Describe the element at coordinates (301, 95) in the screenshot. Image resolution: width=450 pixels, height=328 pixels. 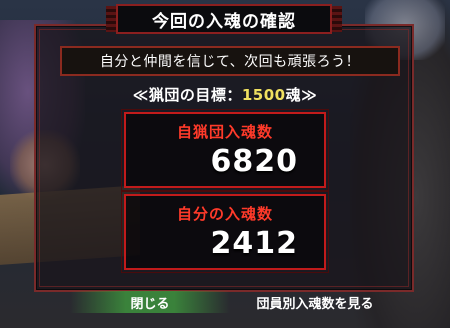
I see `goal-suffix: 魂≫` at that location.